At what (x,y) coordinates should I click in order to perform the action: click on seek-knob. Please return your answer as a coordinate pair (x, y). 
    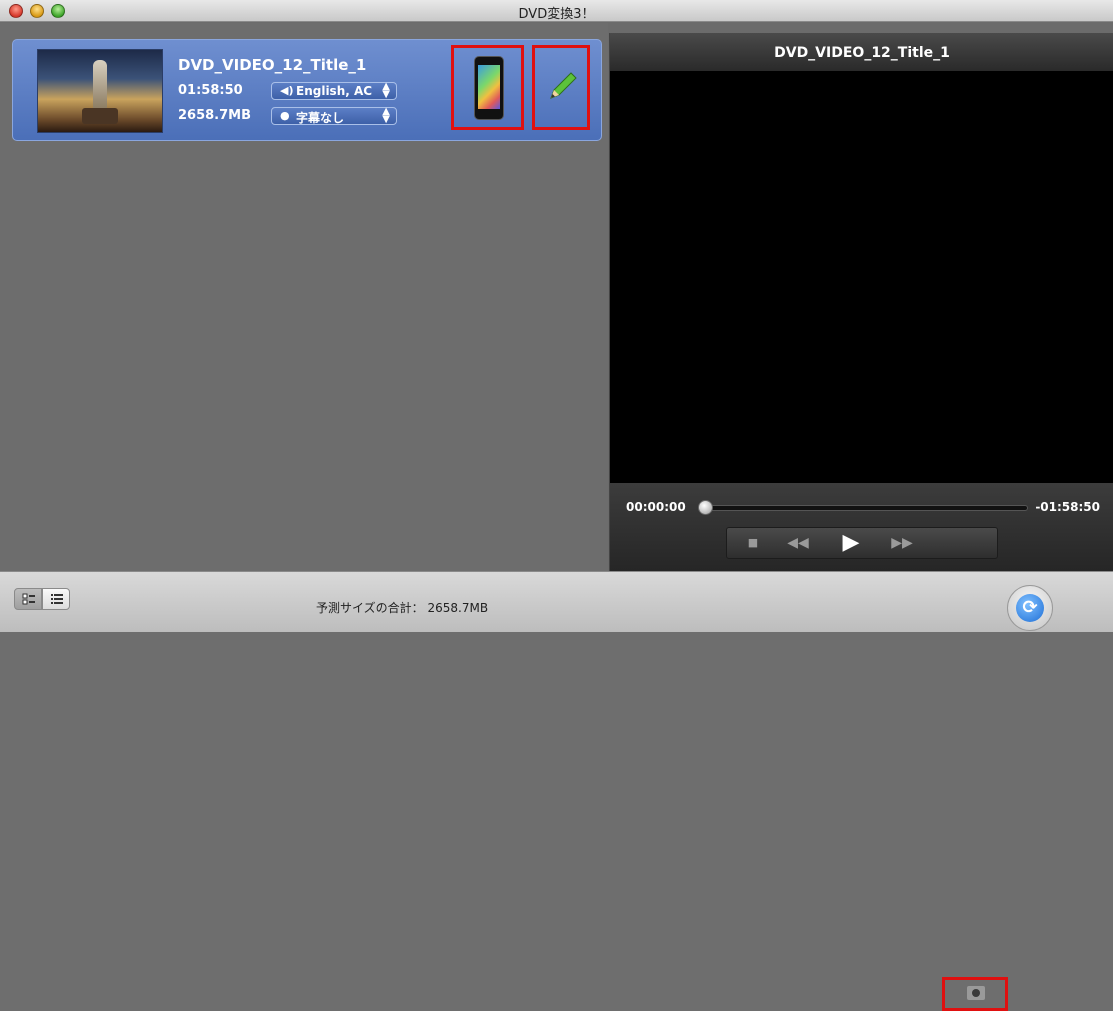
    Looking at the image, I should click on (705, 507).